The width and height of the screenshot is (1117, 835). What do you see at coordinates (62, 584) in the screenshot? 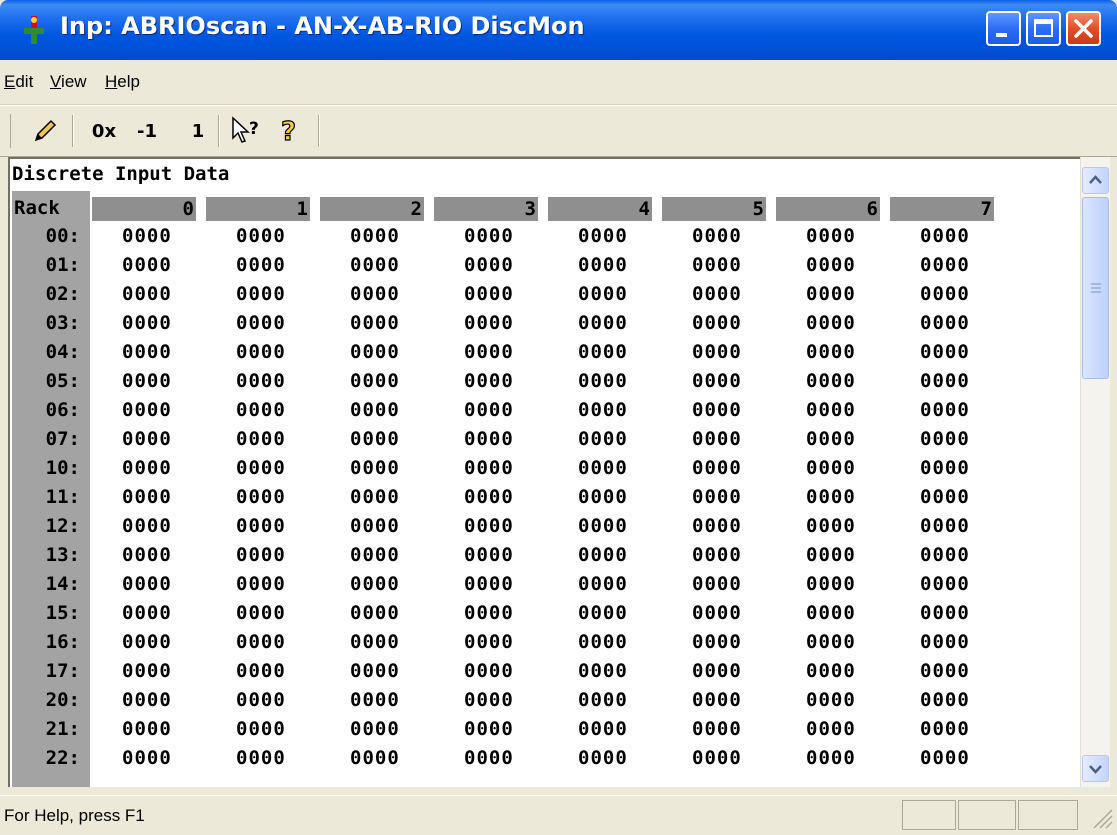
I see `rack-label: 14:` at bounding box center [62, 584].